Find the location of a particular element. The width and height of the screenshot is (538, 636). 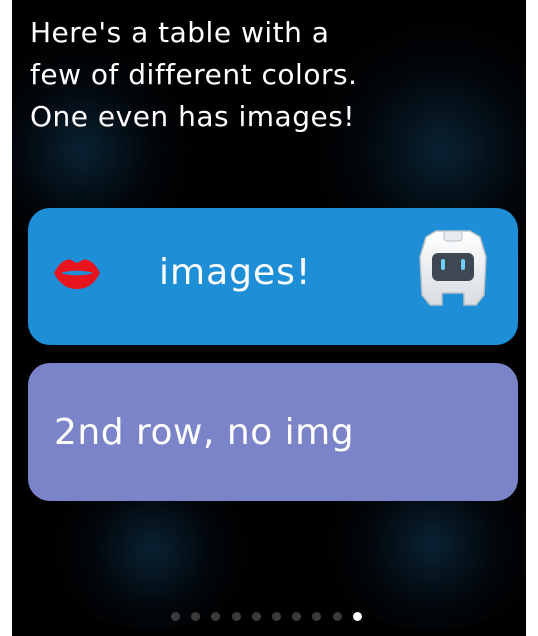

lips-icon is located at coordinates (77, 274).